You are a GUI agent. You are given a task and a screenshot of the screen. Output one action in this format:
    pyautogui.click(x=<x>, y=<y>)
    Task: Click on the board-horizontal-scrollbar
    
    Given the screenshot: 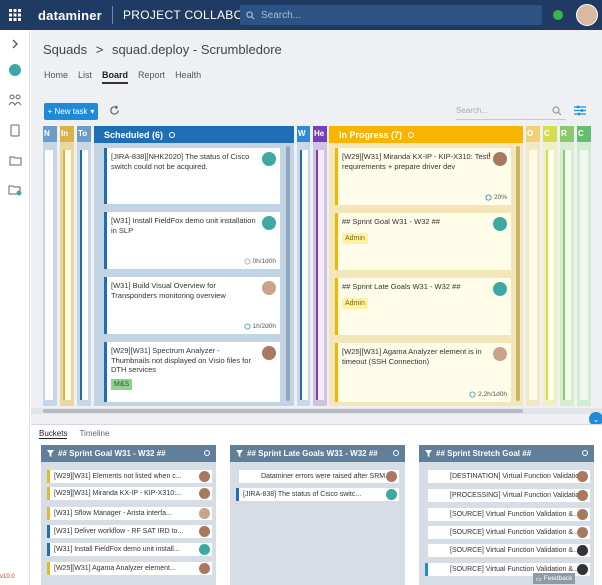 What is the action you would take?
    pyautogui.click(x=316, y=411)
    